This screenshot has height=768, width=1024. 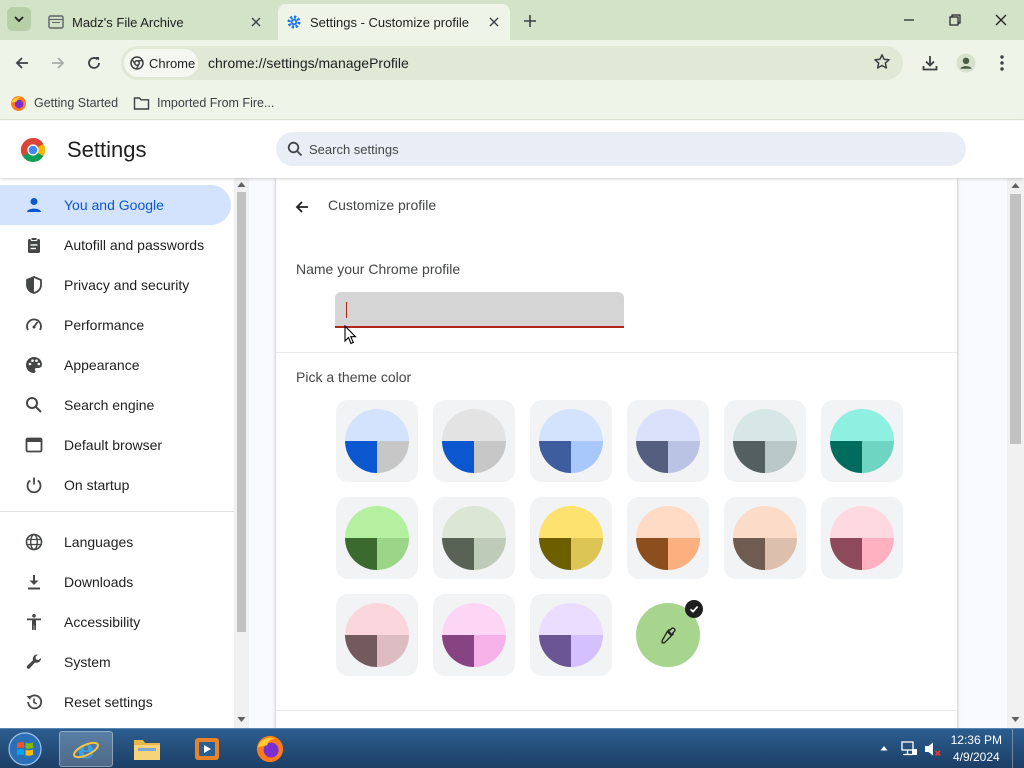 I want to click on tab-search-button, so click(x=19, y=19).